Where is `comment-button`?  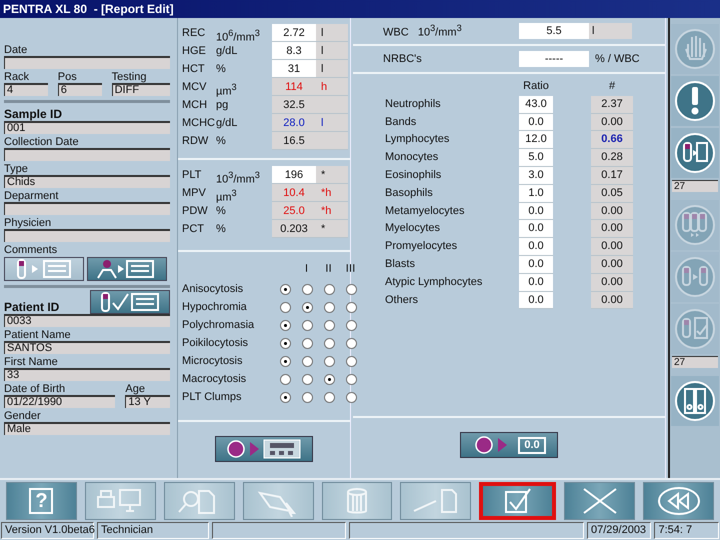 comment-button is located at coordinates (127, 269).